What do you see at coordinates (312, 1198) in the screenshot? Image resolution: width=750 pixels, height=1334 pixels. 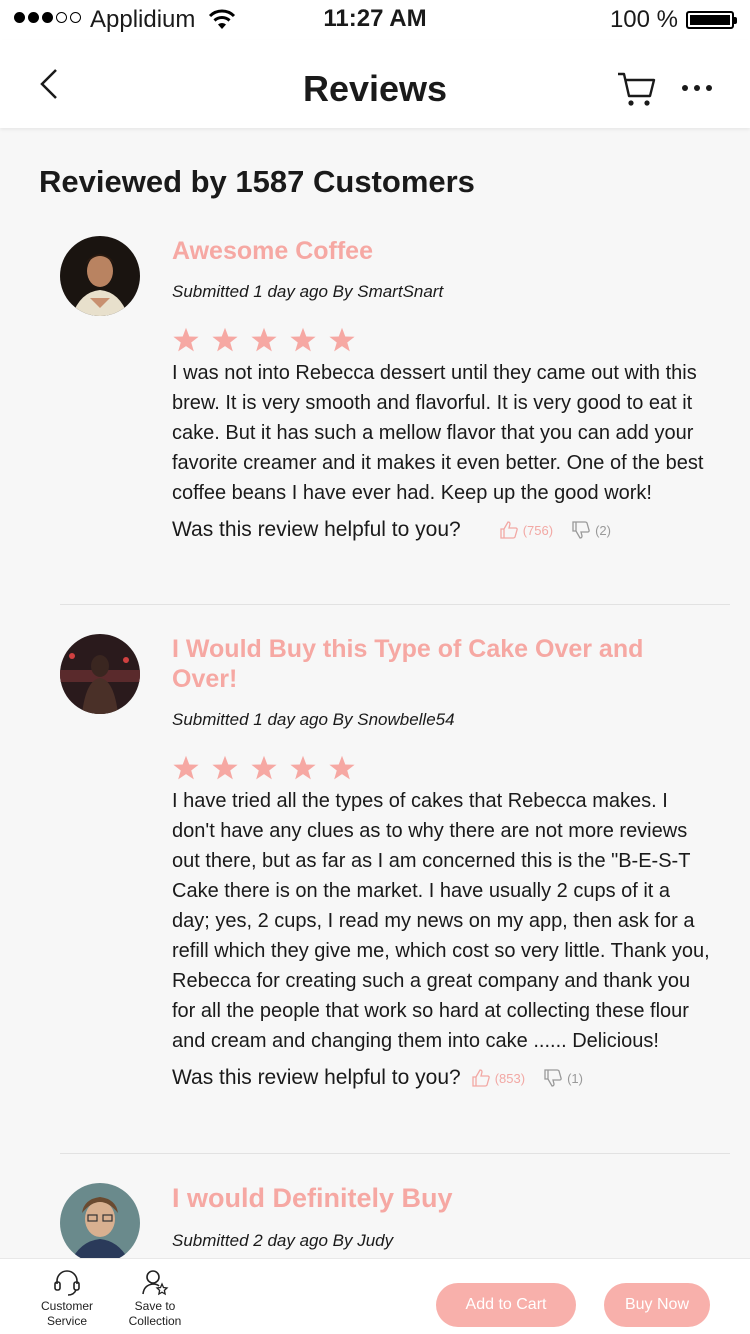 I see `review-title: I would Definitely Buy` at bounding box center [312, 1198].